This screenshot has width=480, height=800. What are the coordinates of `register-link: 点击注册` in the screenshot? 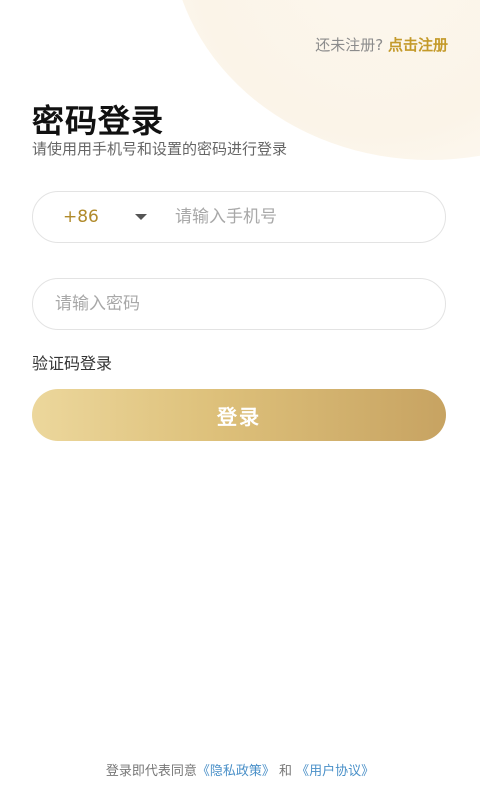 It's located at (418, 45).